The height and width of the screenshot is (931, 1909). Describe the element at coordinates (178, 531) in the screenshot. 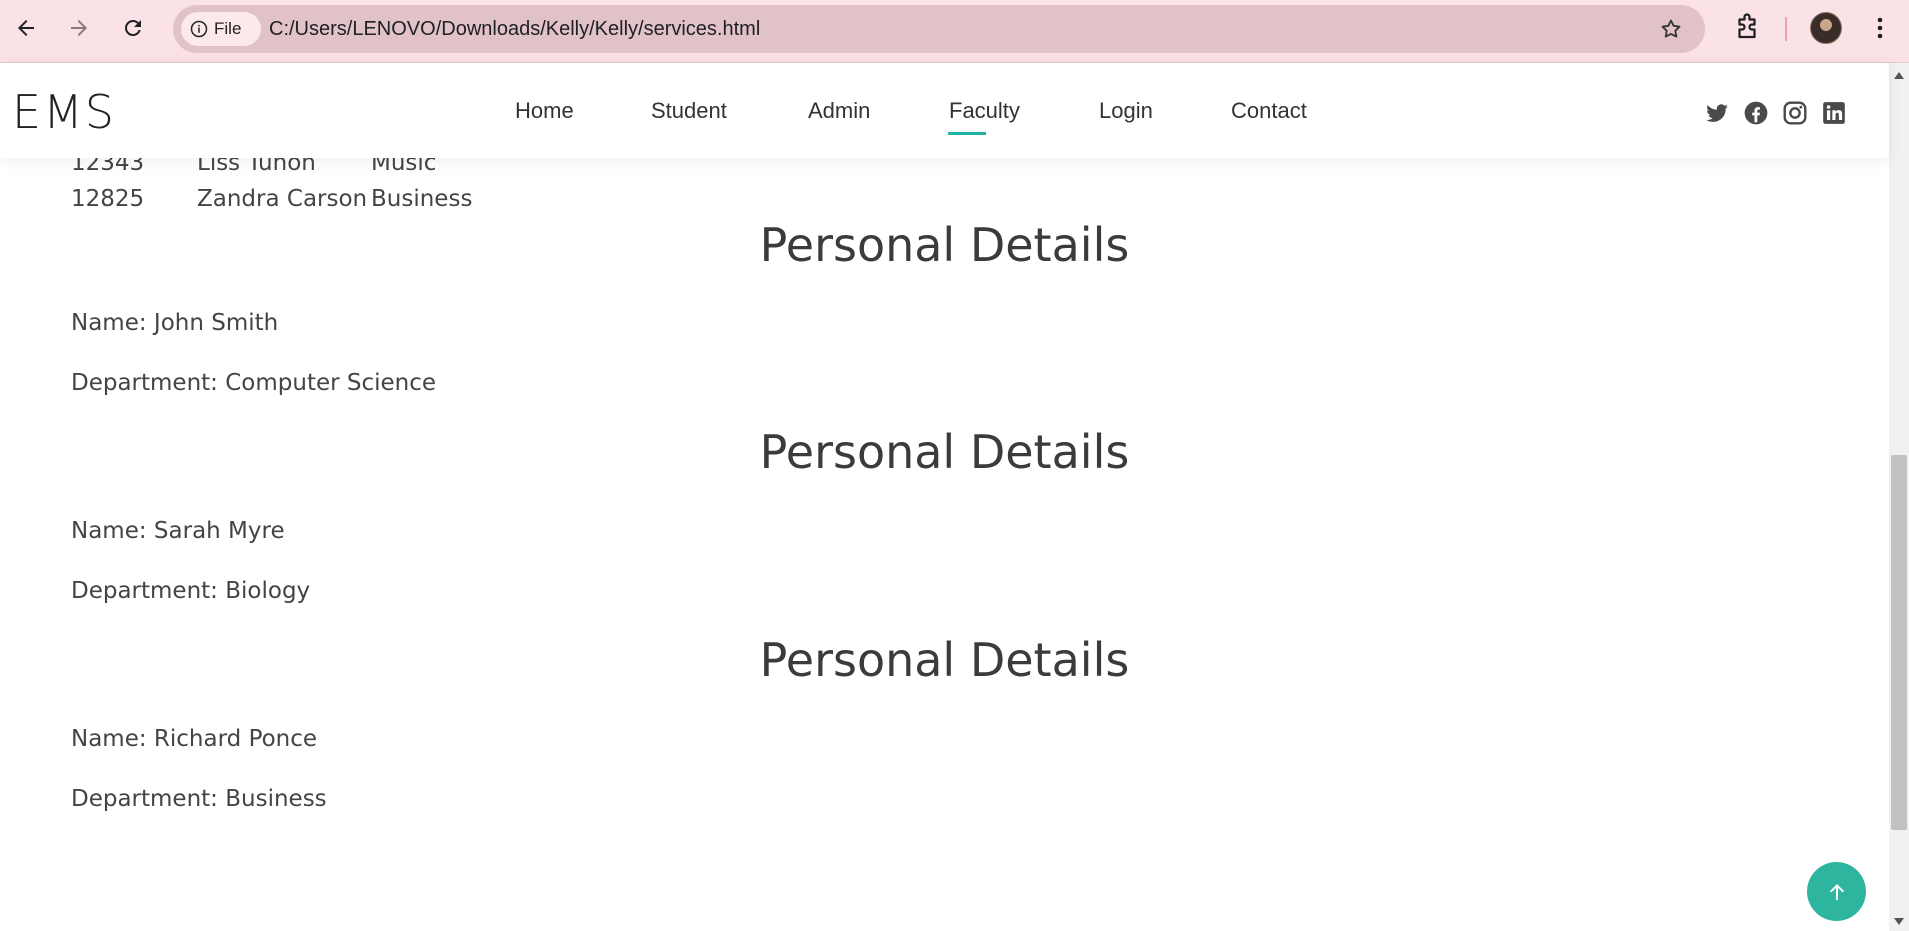

I see `detail-name: Name: Sarah Myre` at that location.